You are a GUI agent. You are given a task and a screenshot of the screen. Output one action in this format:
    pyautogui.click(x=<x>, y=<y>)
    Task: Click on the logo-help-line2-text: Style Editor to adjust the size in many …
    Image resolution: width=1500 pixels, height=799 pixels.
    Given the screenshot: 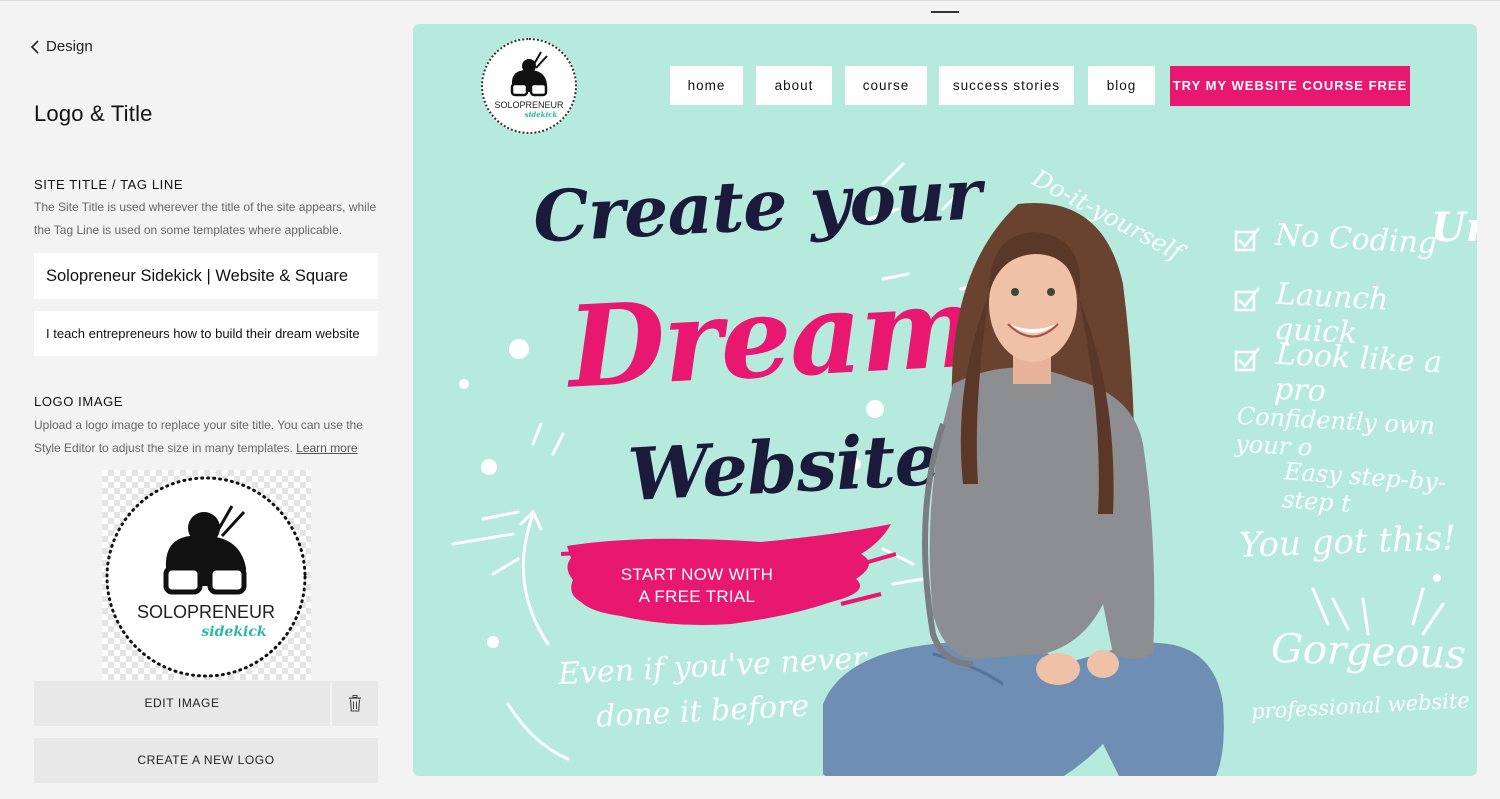 What is the action you would take?
    pyautogui.click(x=163, y=448)
    